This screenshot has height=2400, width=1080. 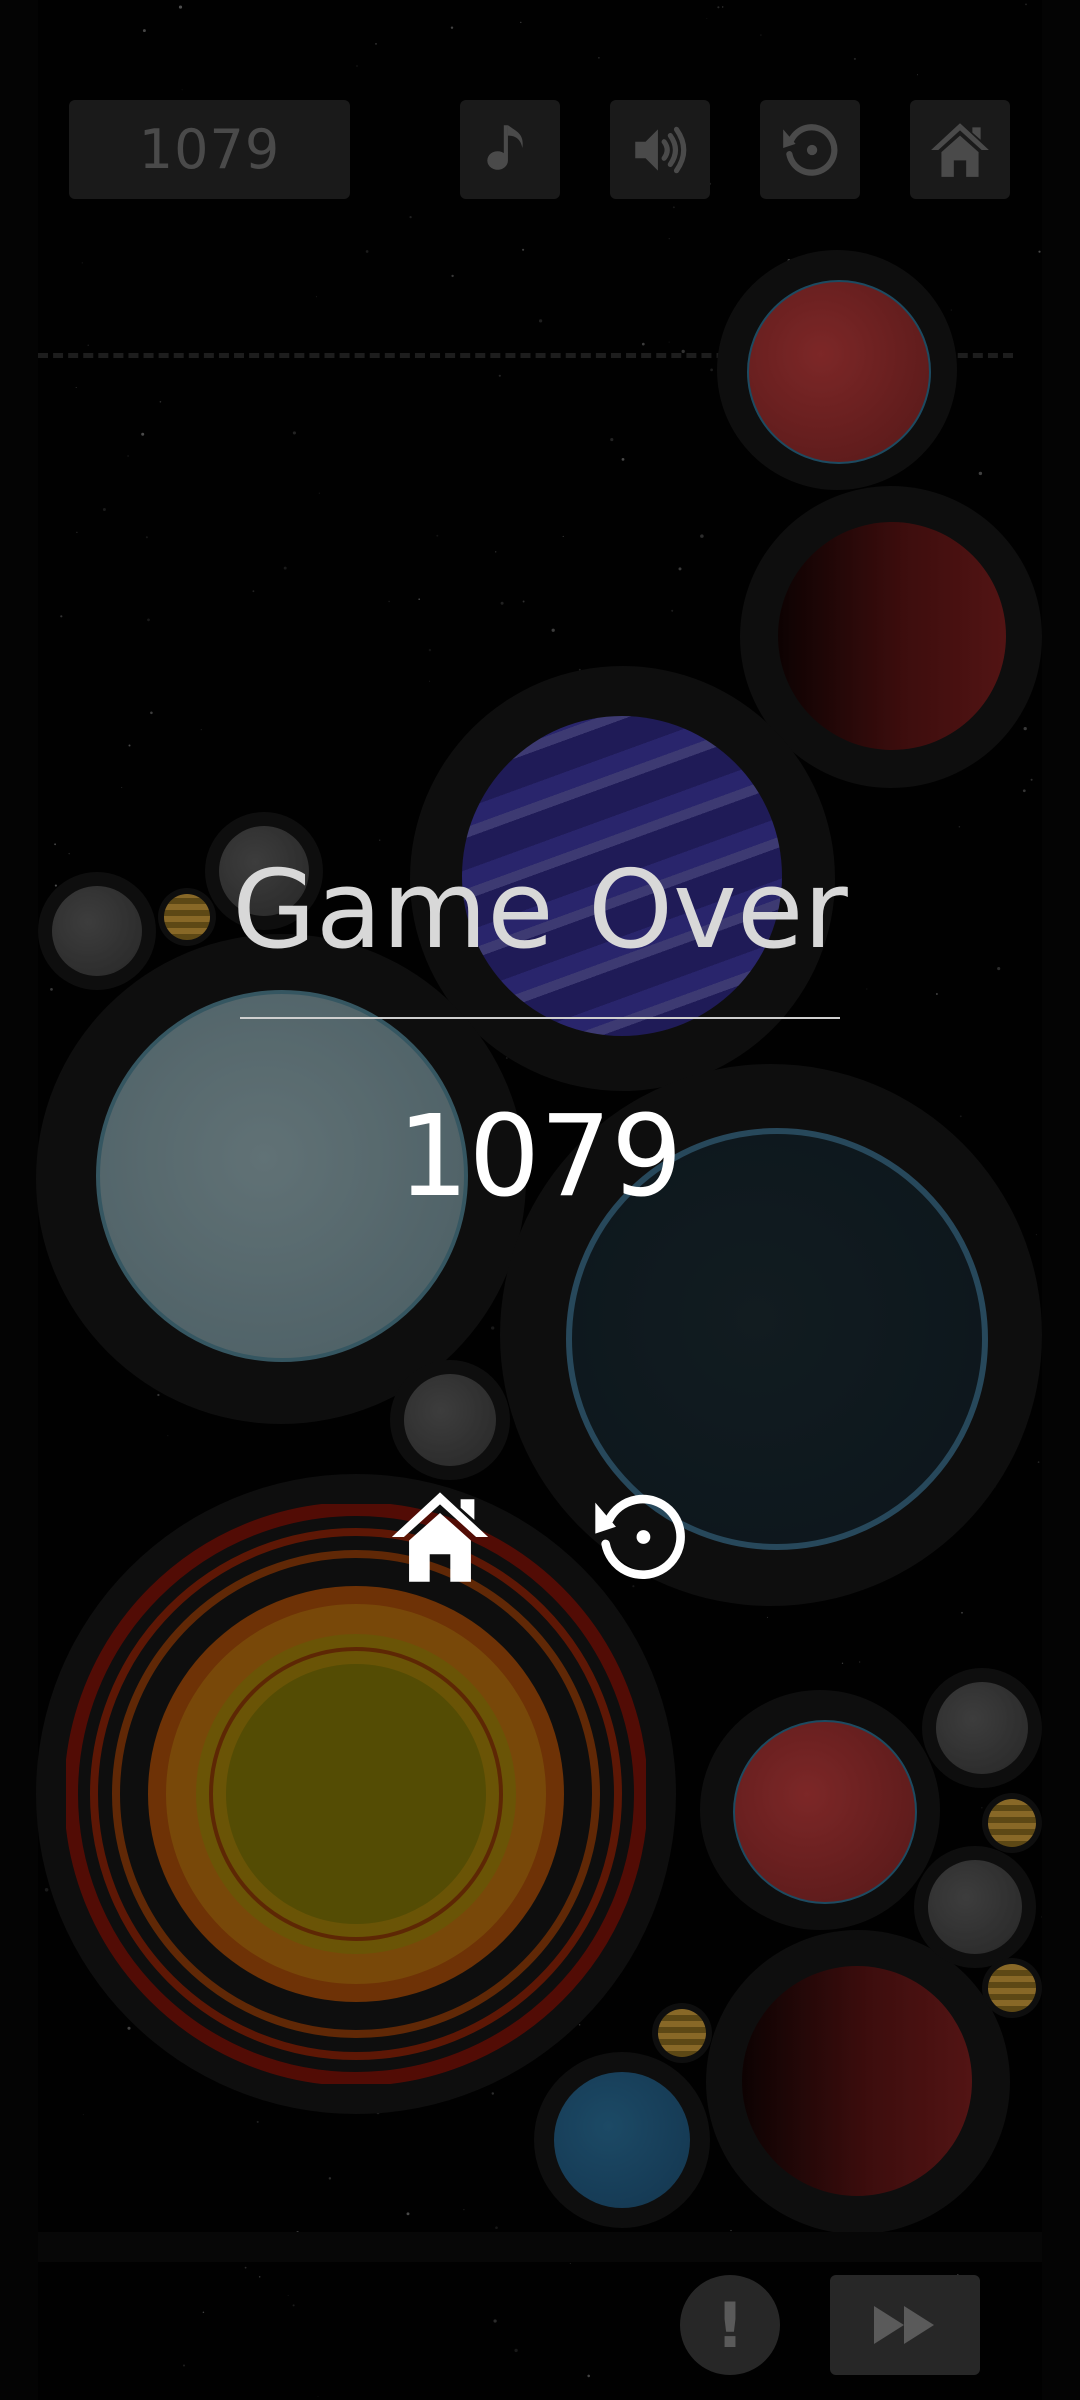 What do you see at coordinates (540, 1157) in the screenshot?
I see `final-score: 1079` at bounding box center [540, 1157].